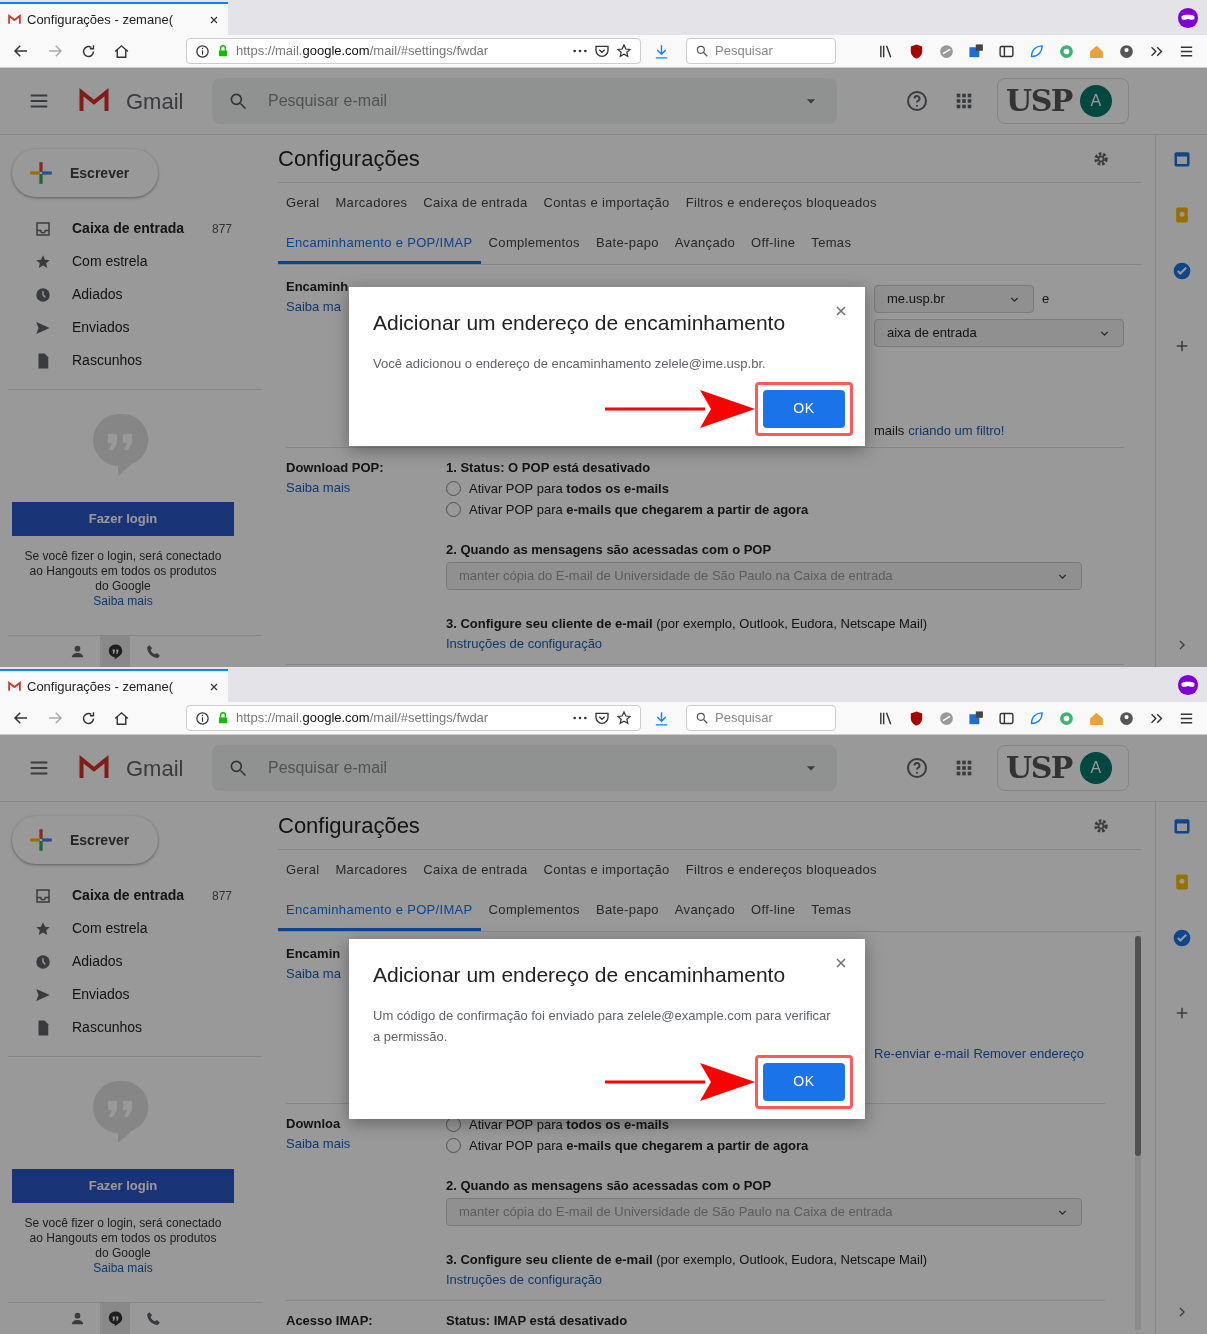 Image resolution: width=1207 pixels, height=1334 pixels. Describe the element at coordinates (100, 686) in the screenshot. I see `tab-title: Configurações - zemane(` at that location.